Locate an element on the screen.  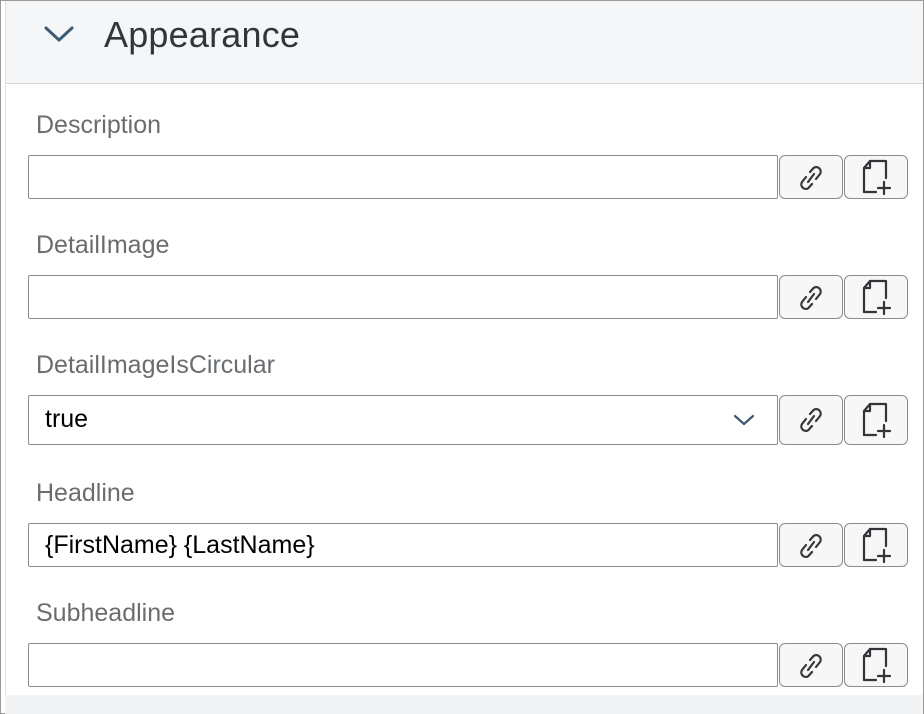
subheadline-label: Subheadline is located at coordinates (106, 613).